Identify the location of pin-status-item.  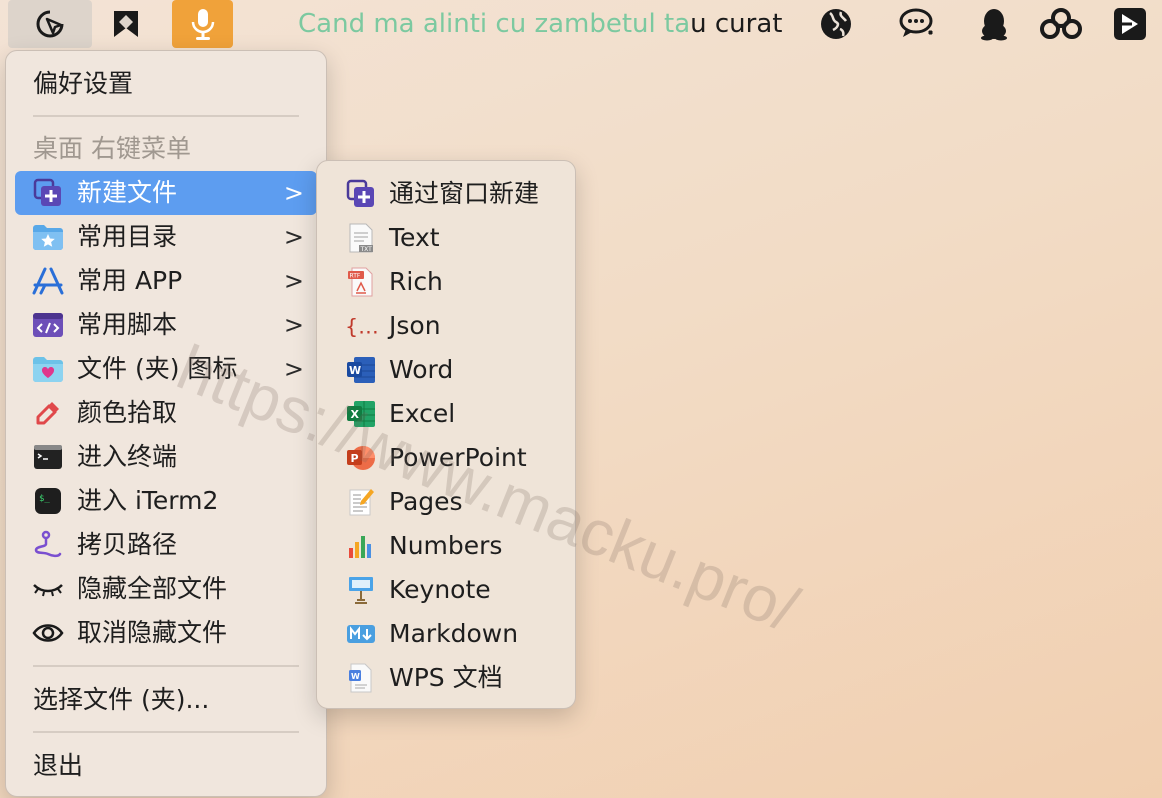
(126, 24).